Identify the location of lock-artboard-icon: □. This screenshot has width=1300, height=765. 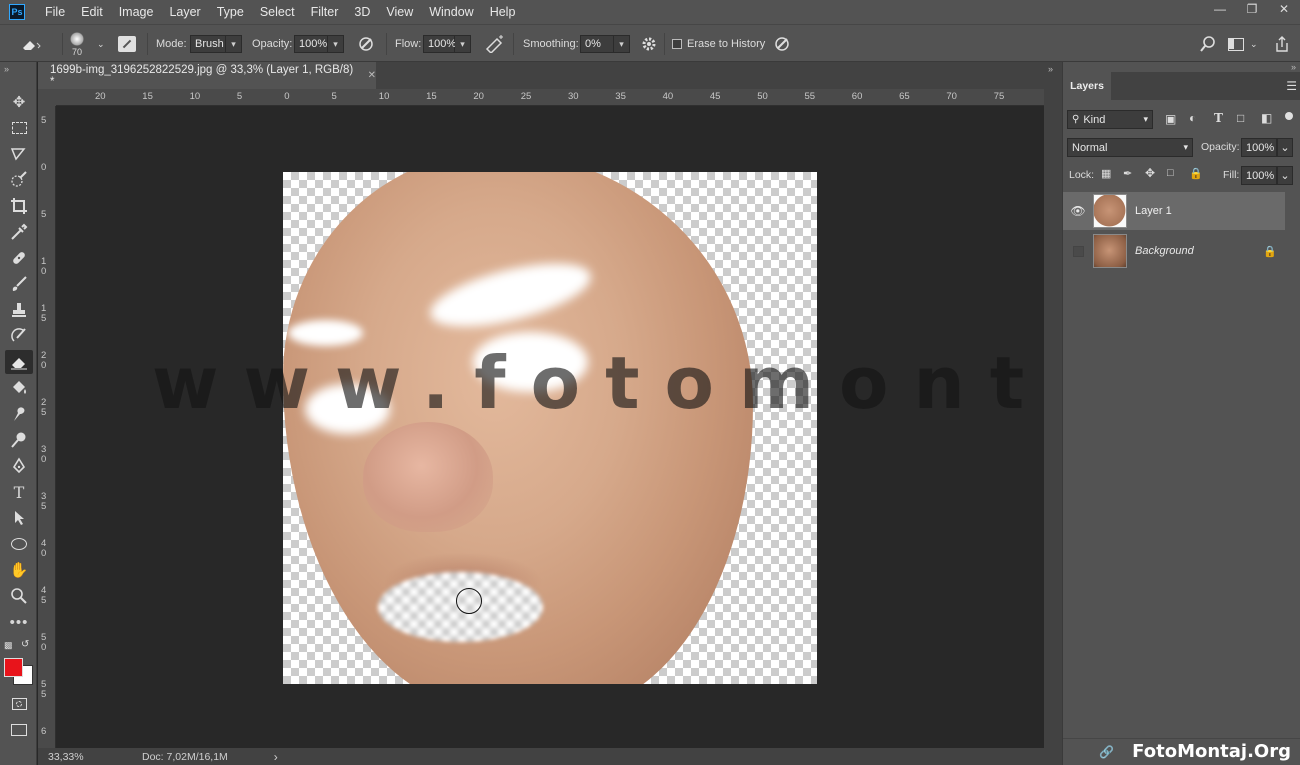
(1170, 173).